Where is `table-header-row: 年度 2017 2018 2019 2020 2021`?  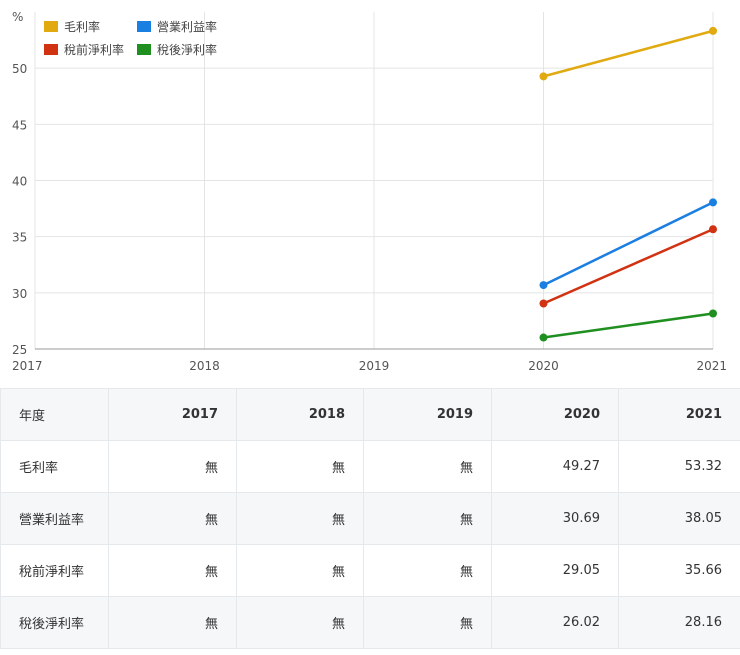
table-header-row: 年度 2017 2018 2019 2020 2021 is located at coordinates (370, 414).